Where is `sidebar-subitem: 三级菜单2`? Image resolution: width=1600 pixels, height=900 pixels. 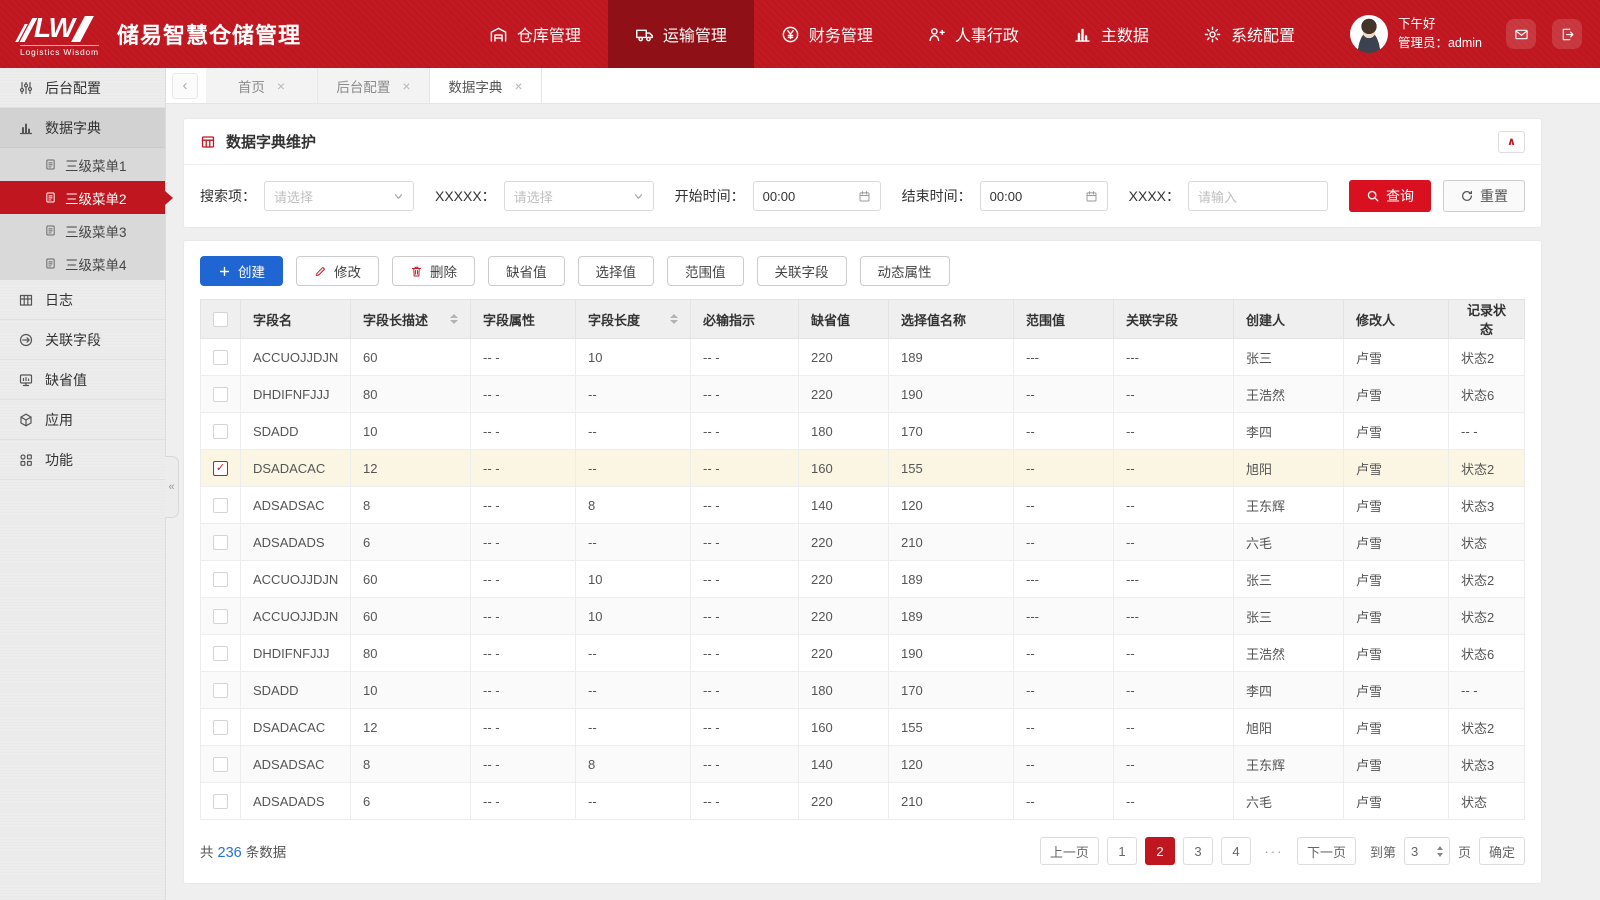
sidebar-subitem: 三级菜单2 is located at coordinates (86, 197).